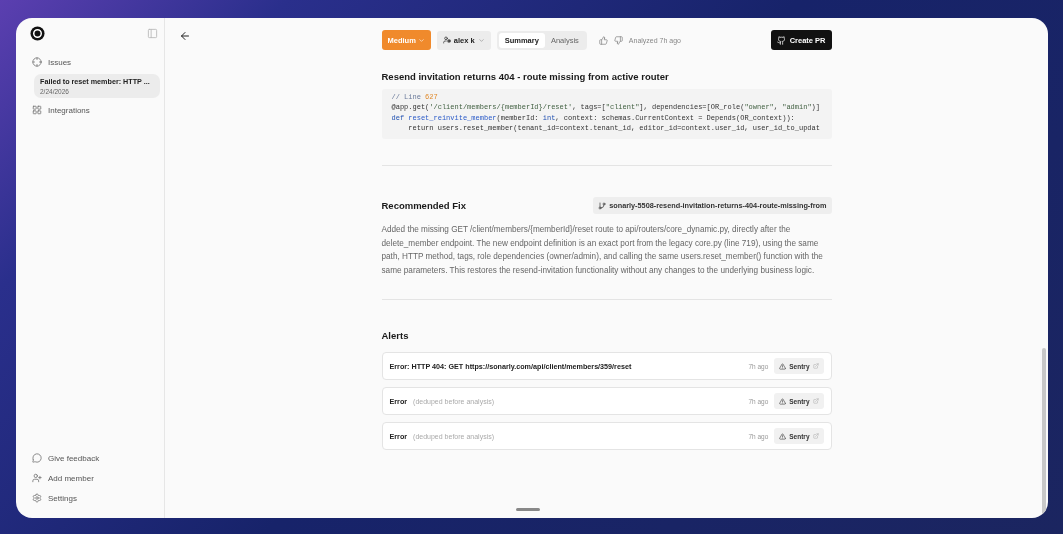  I want to click on github-icon, so click(781, 40).